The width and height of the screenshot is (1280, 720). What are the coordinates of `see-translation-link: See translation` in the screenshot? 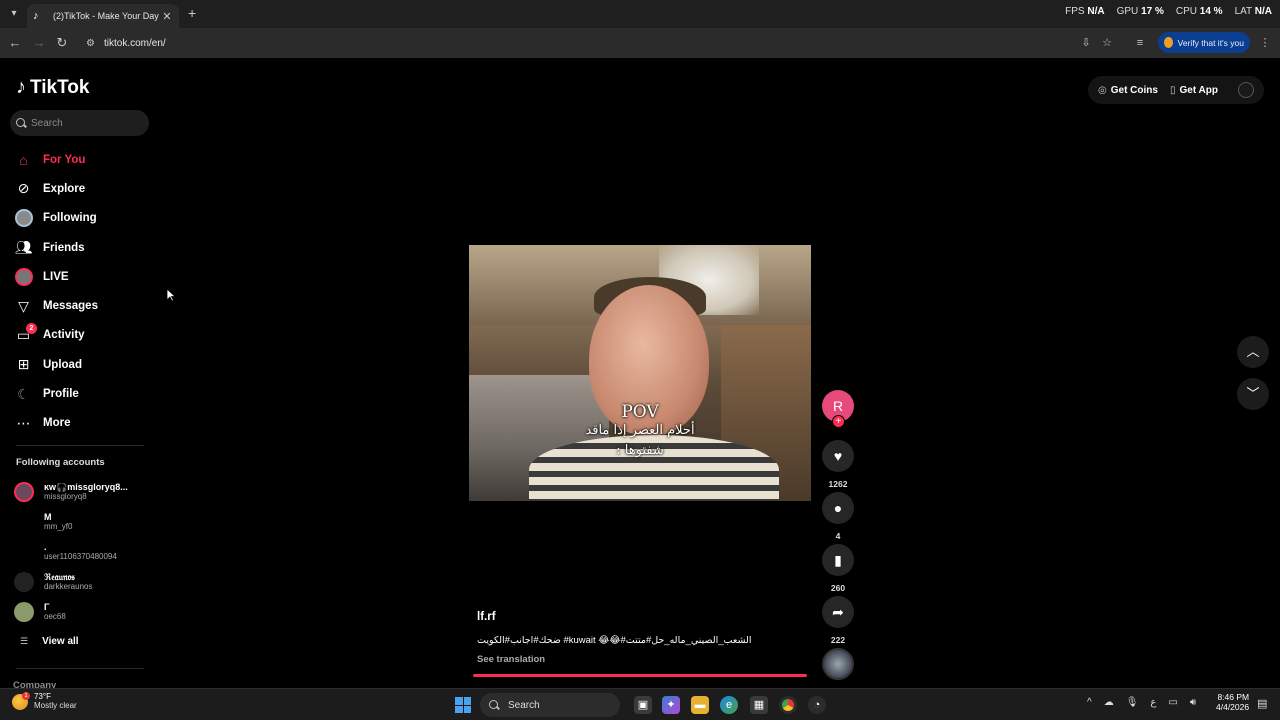 It's located at (511, 659).